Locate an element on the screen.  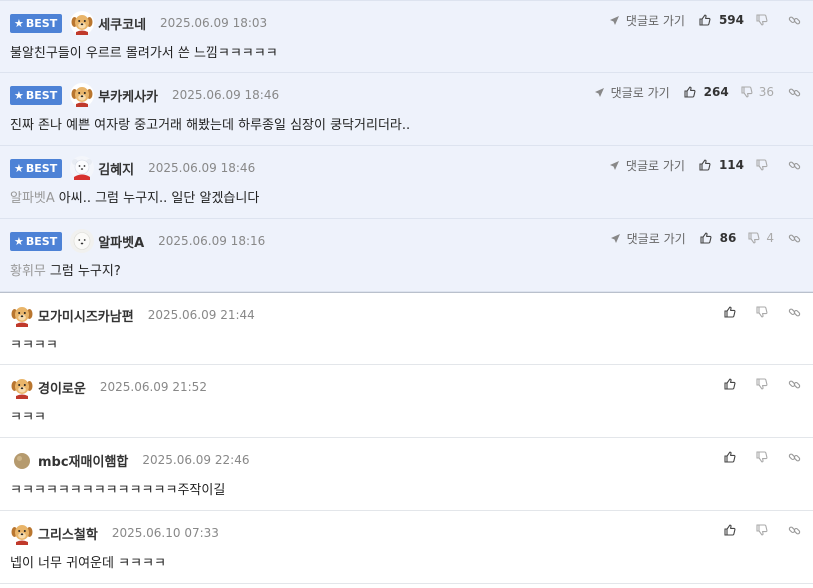
comment-date: 2025.06.09 21:52 is located at coordinates (153, 387).